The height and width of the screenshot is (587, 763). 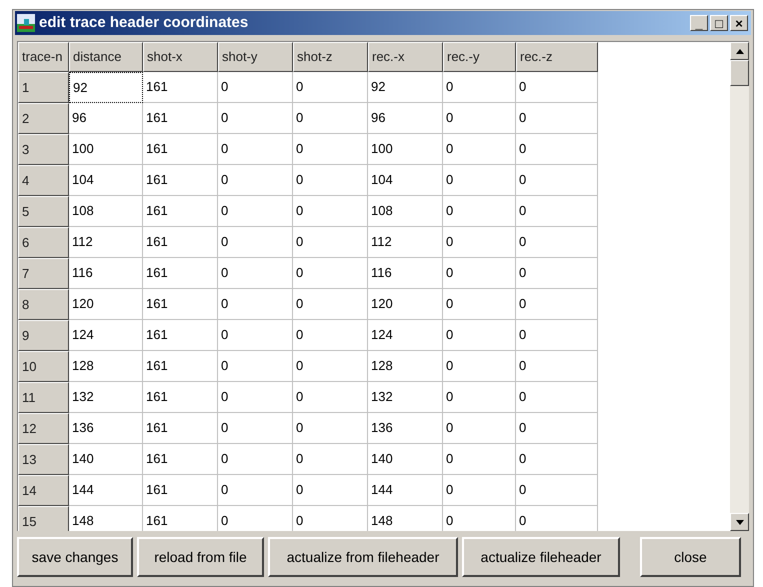 I want to click on close-button: ×, so click(x=739, y=23).